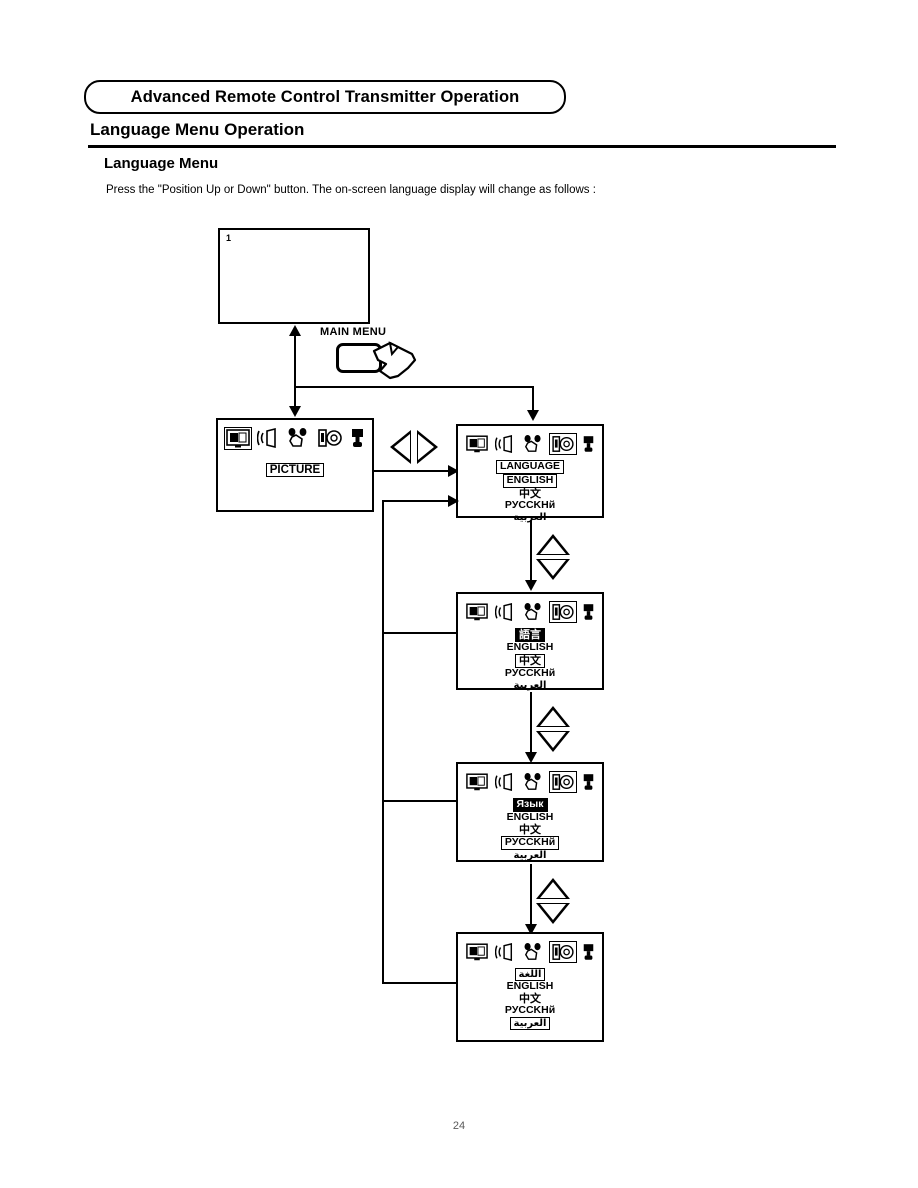 This screenshot has width=918, height=1188. Describe the element at coordinates (453, 501) in the screenshot. I see `arrowhead-loop-top` at that location.